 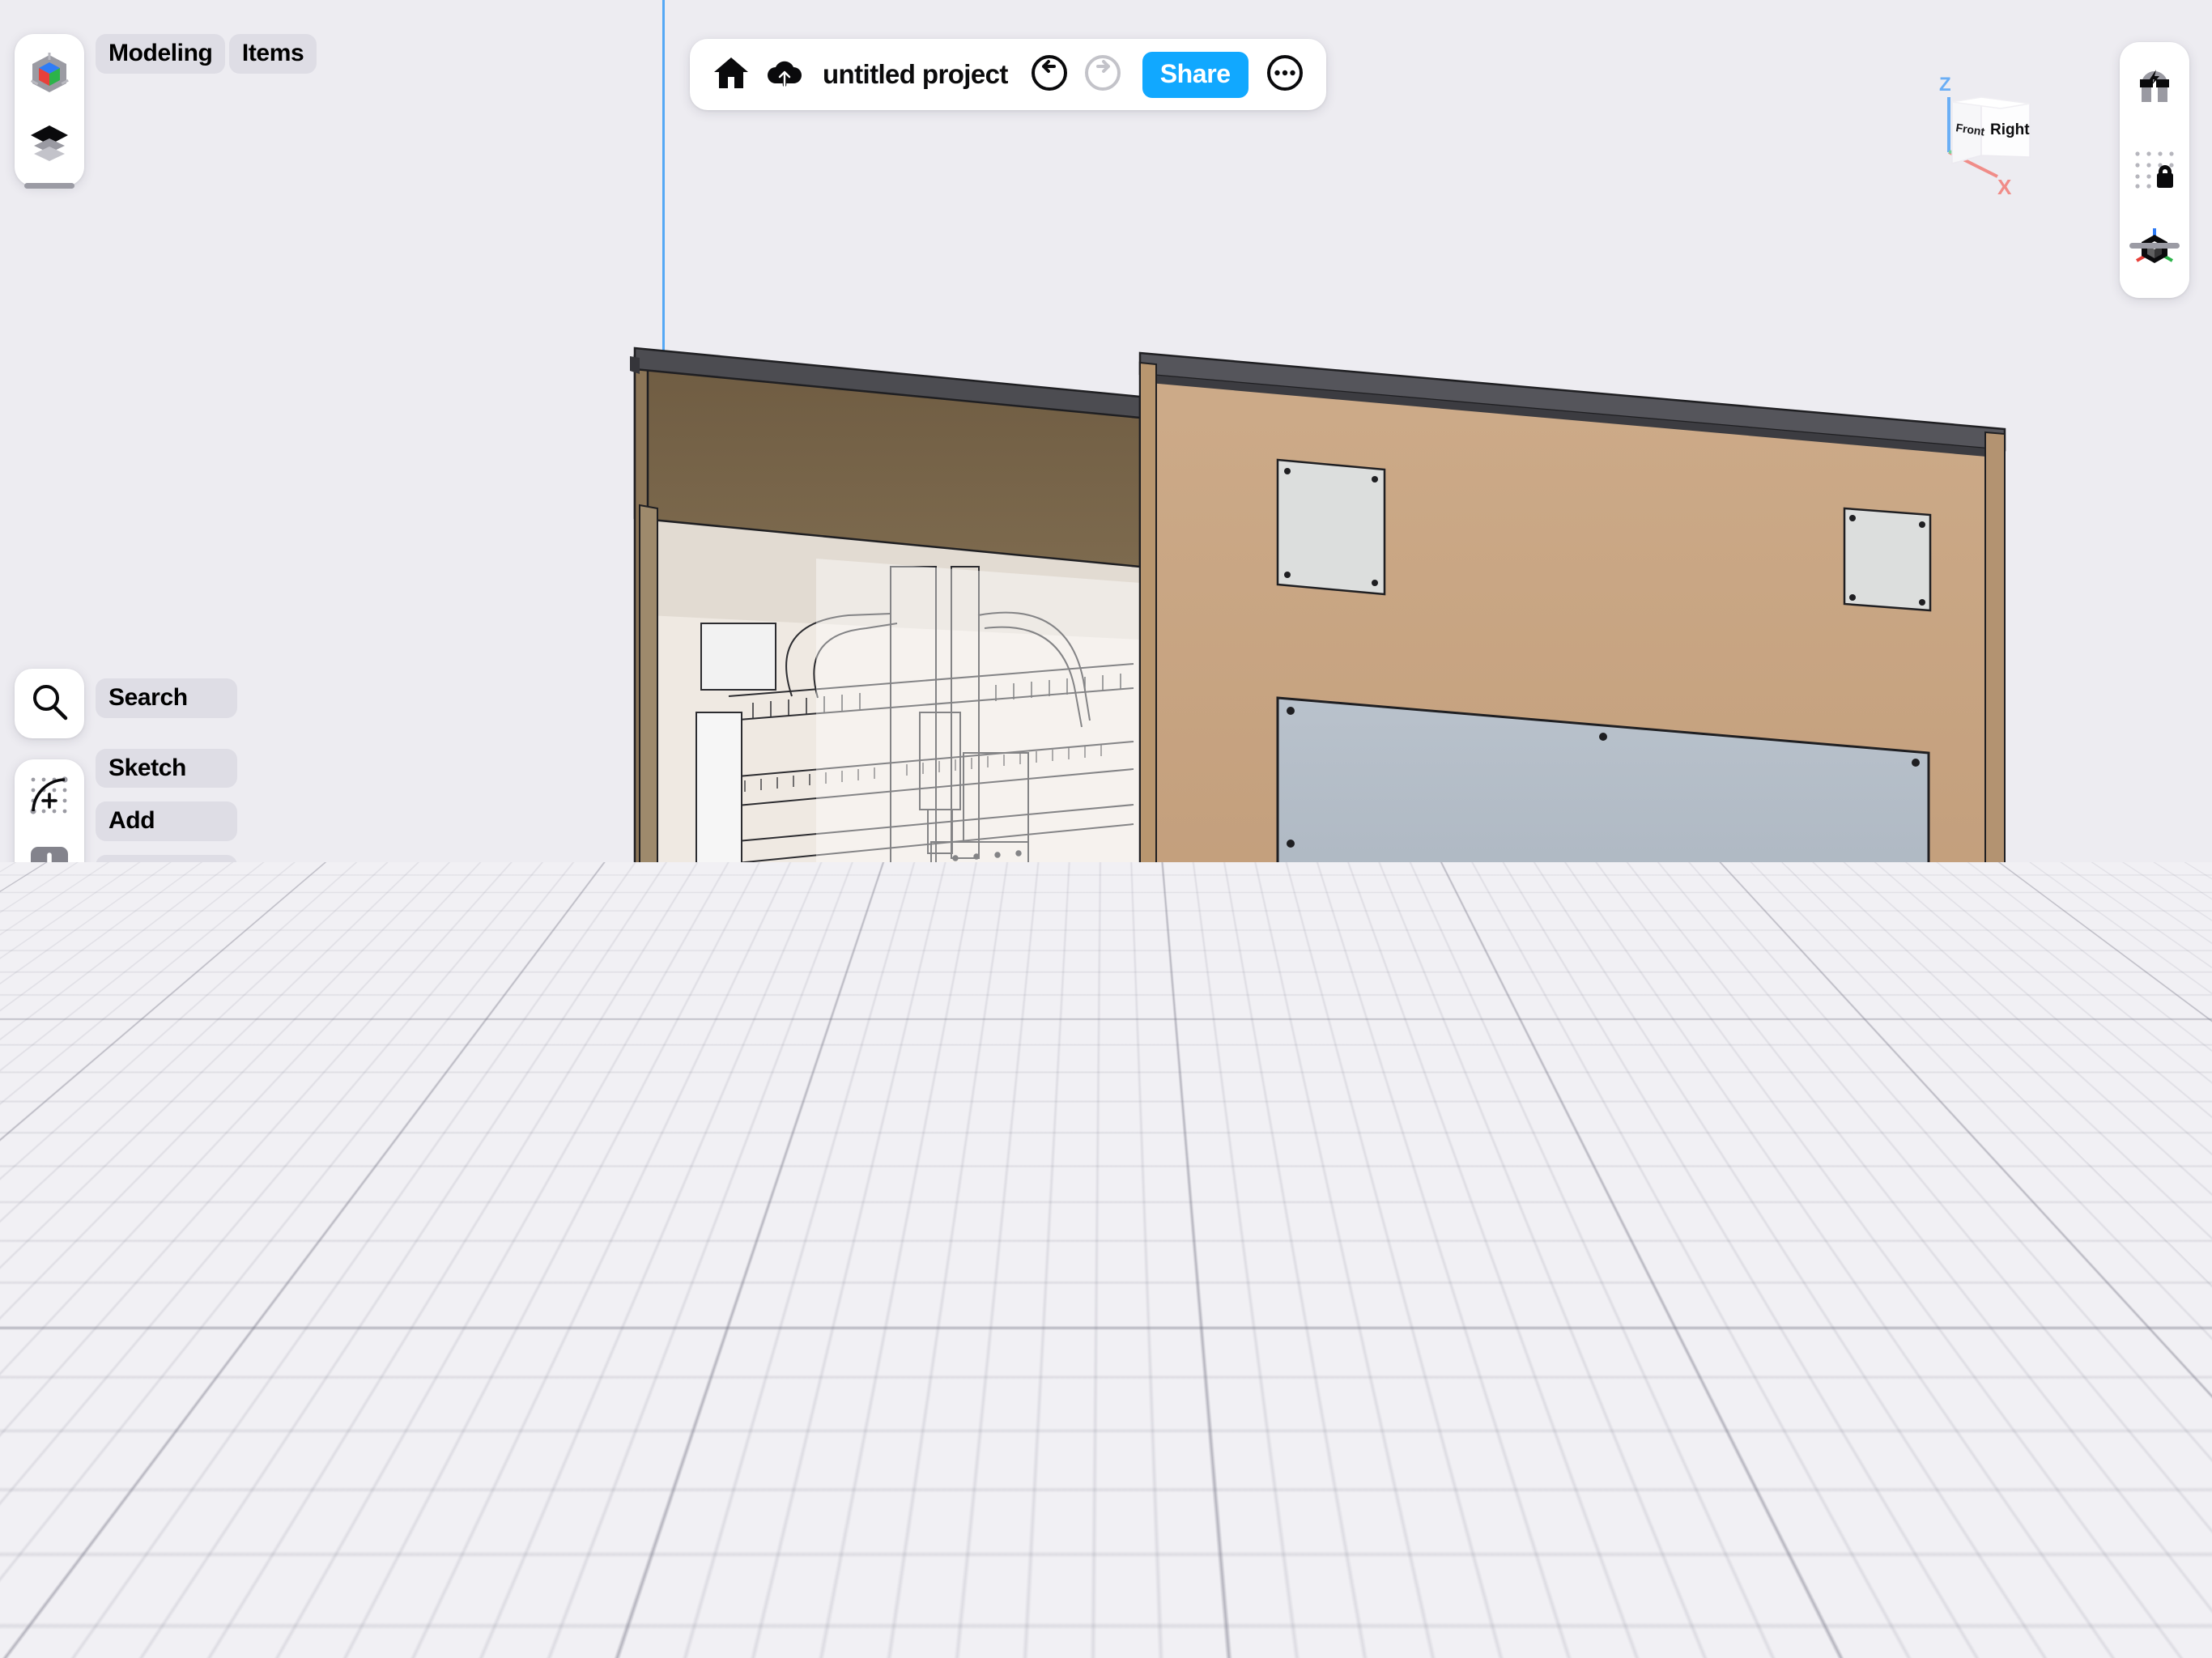 I want to click on add-icon, so click(x=49, y=867).